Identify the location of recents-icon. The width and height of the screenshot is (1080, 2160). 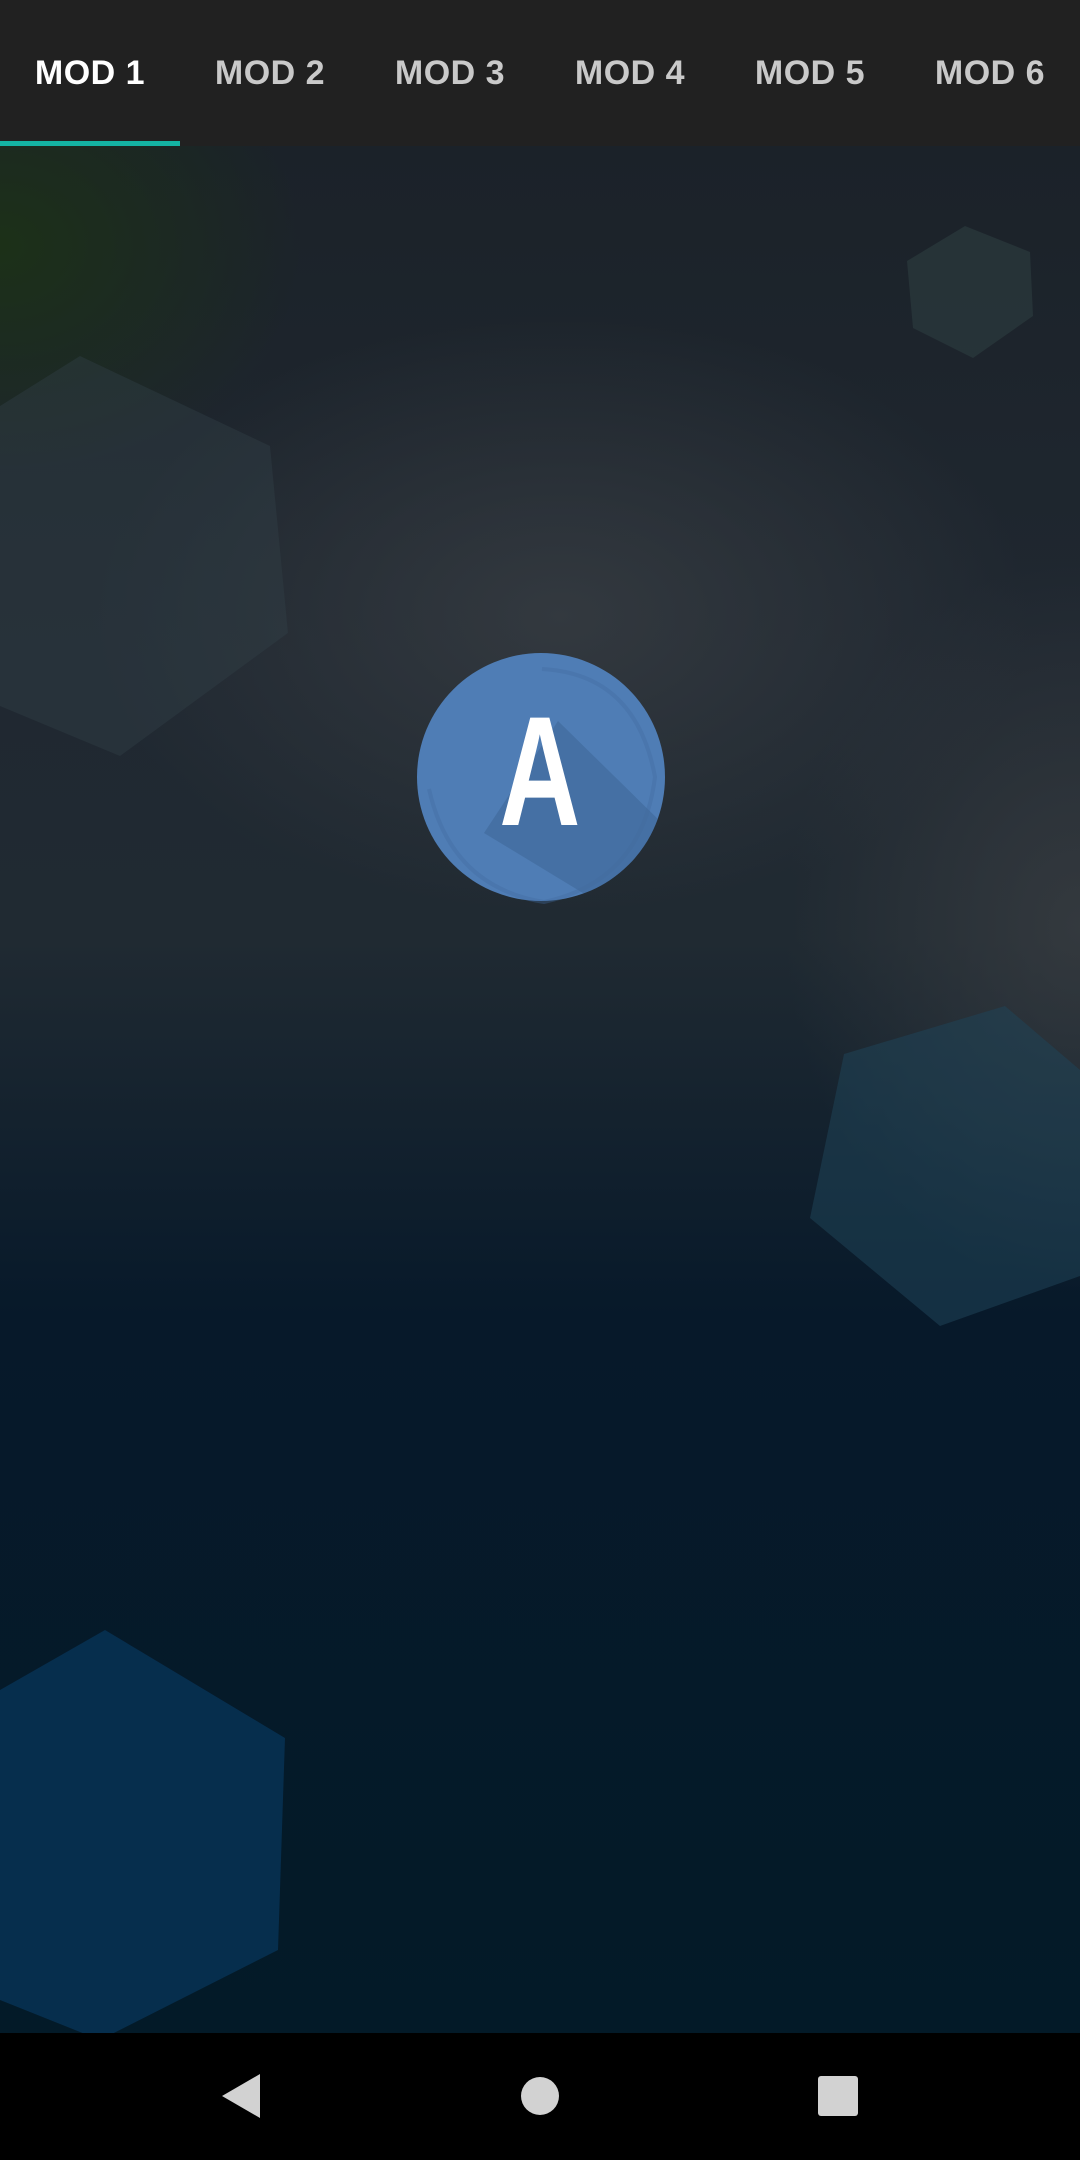
(838, 2096).